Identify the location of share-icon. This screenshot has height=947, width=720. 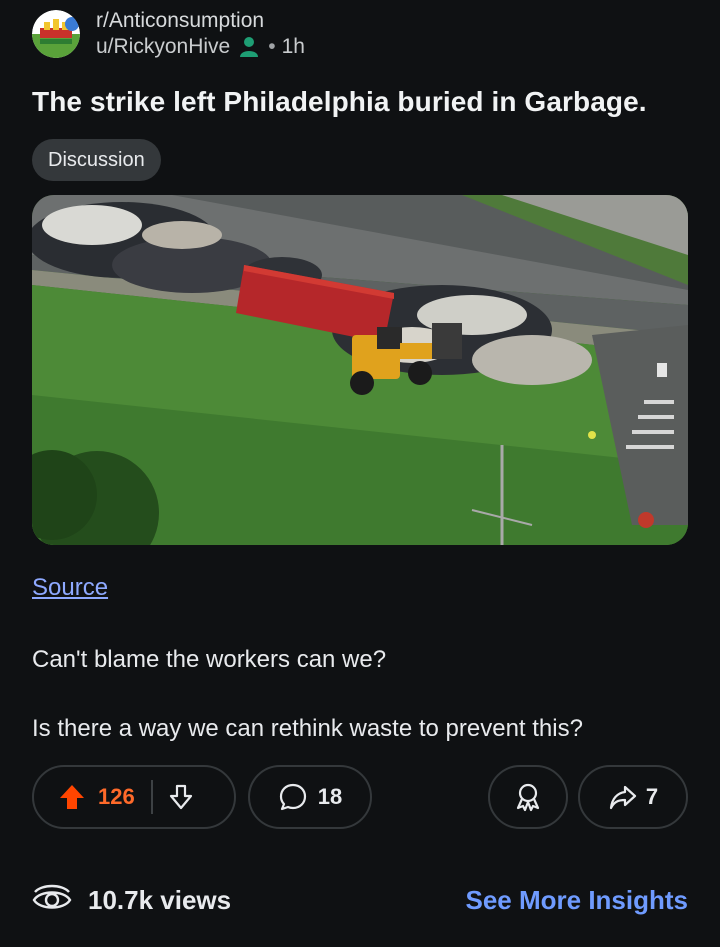
(623, 797).